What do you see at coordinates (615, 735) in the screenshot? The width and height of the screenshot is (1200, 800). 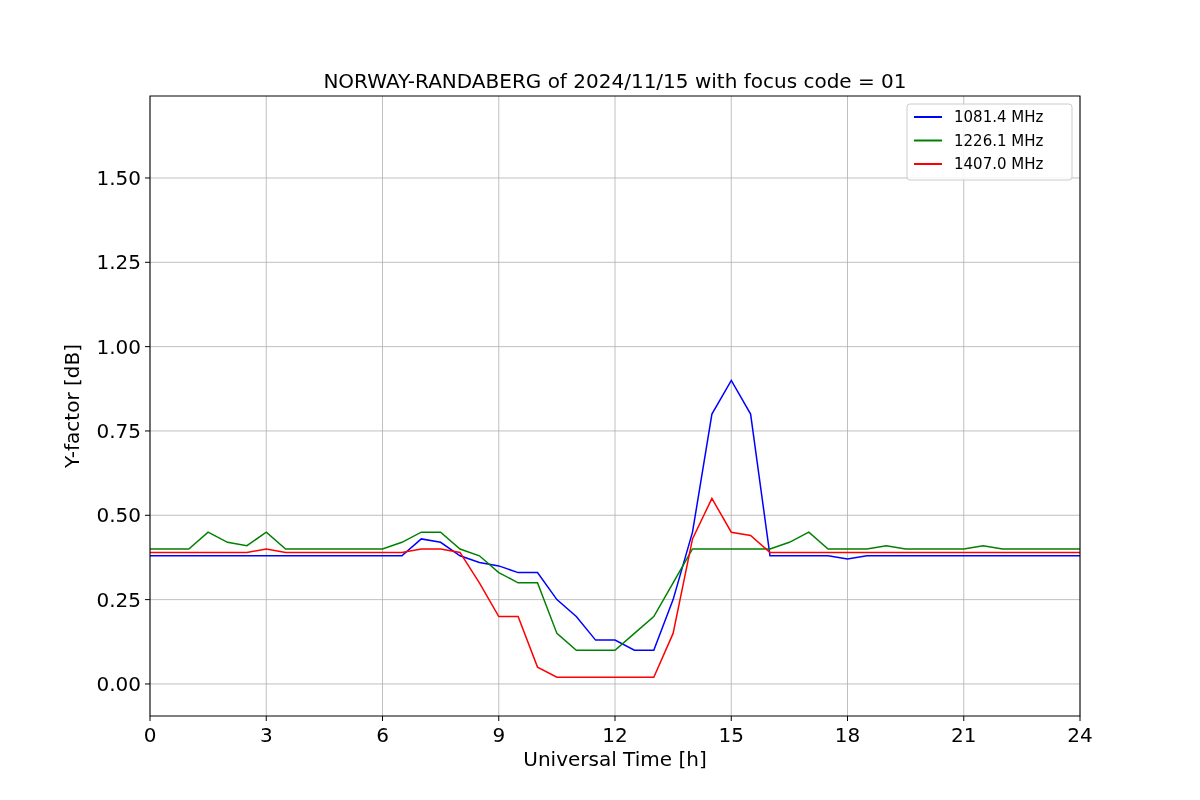 I see `x-tick-label: 12` at bounding box center [615, 735].